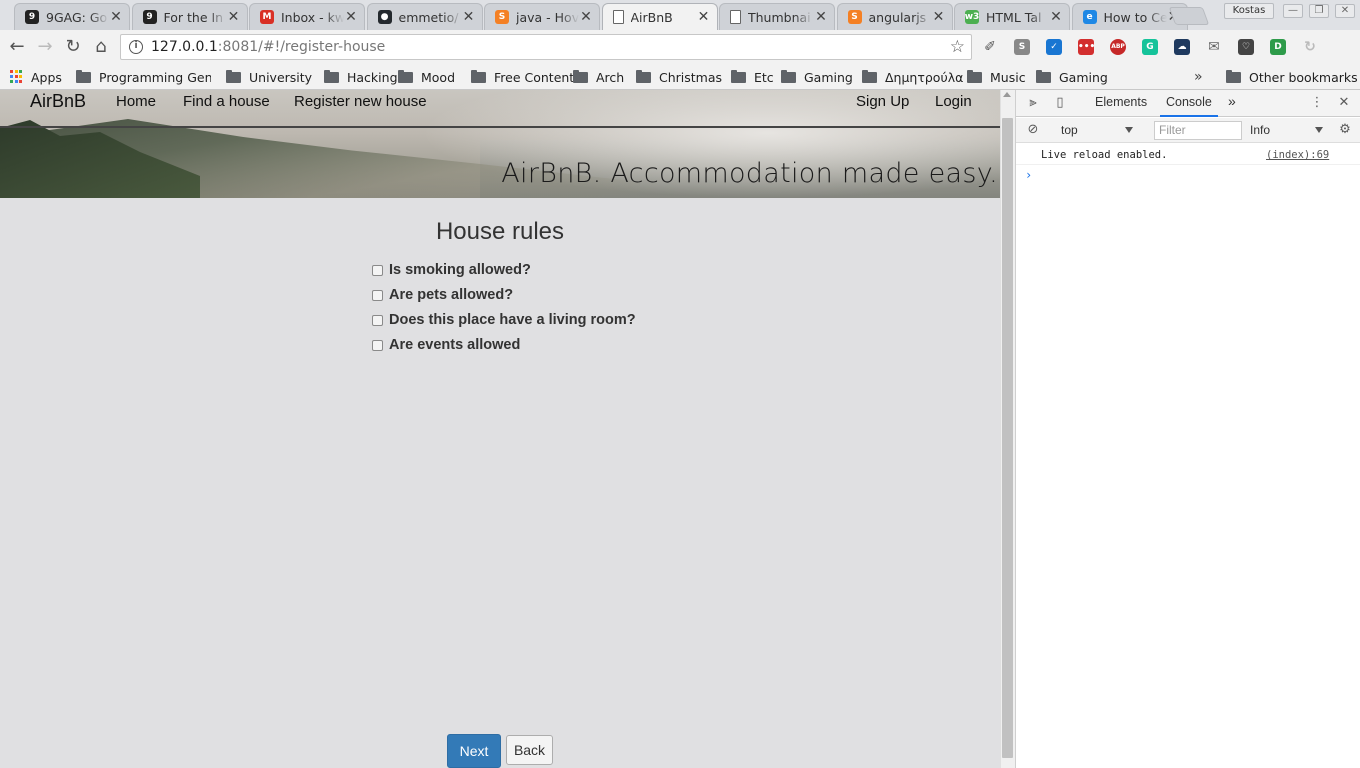  I want to click on browser-tab: ● emmetio/✕, so click(424, 16).